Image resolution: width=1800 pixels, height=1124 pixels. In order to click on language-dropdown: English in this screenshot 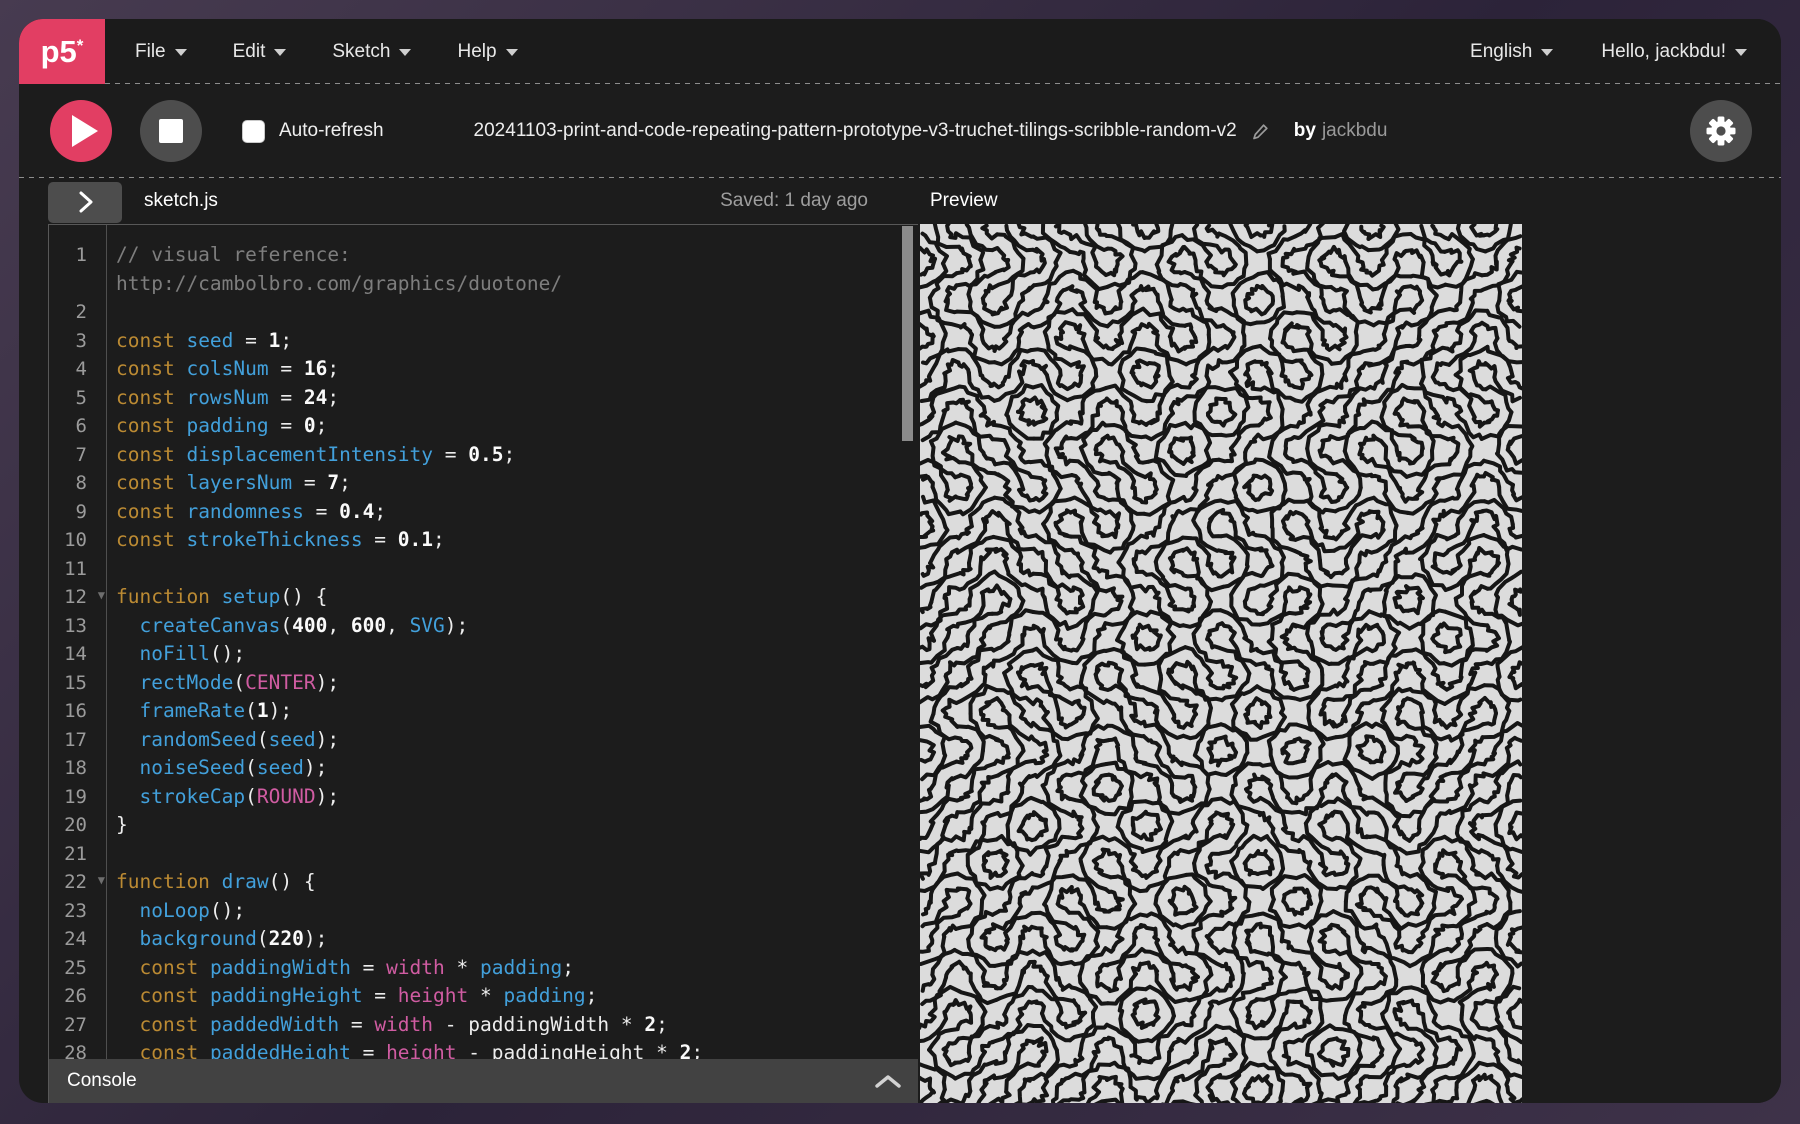, I will do `click(1512, 52)`.